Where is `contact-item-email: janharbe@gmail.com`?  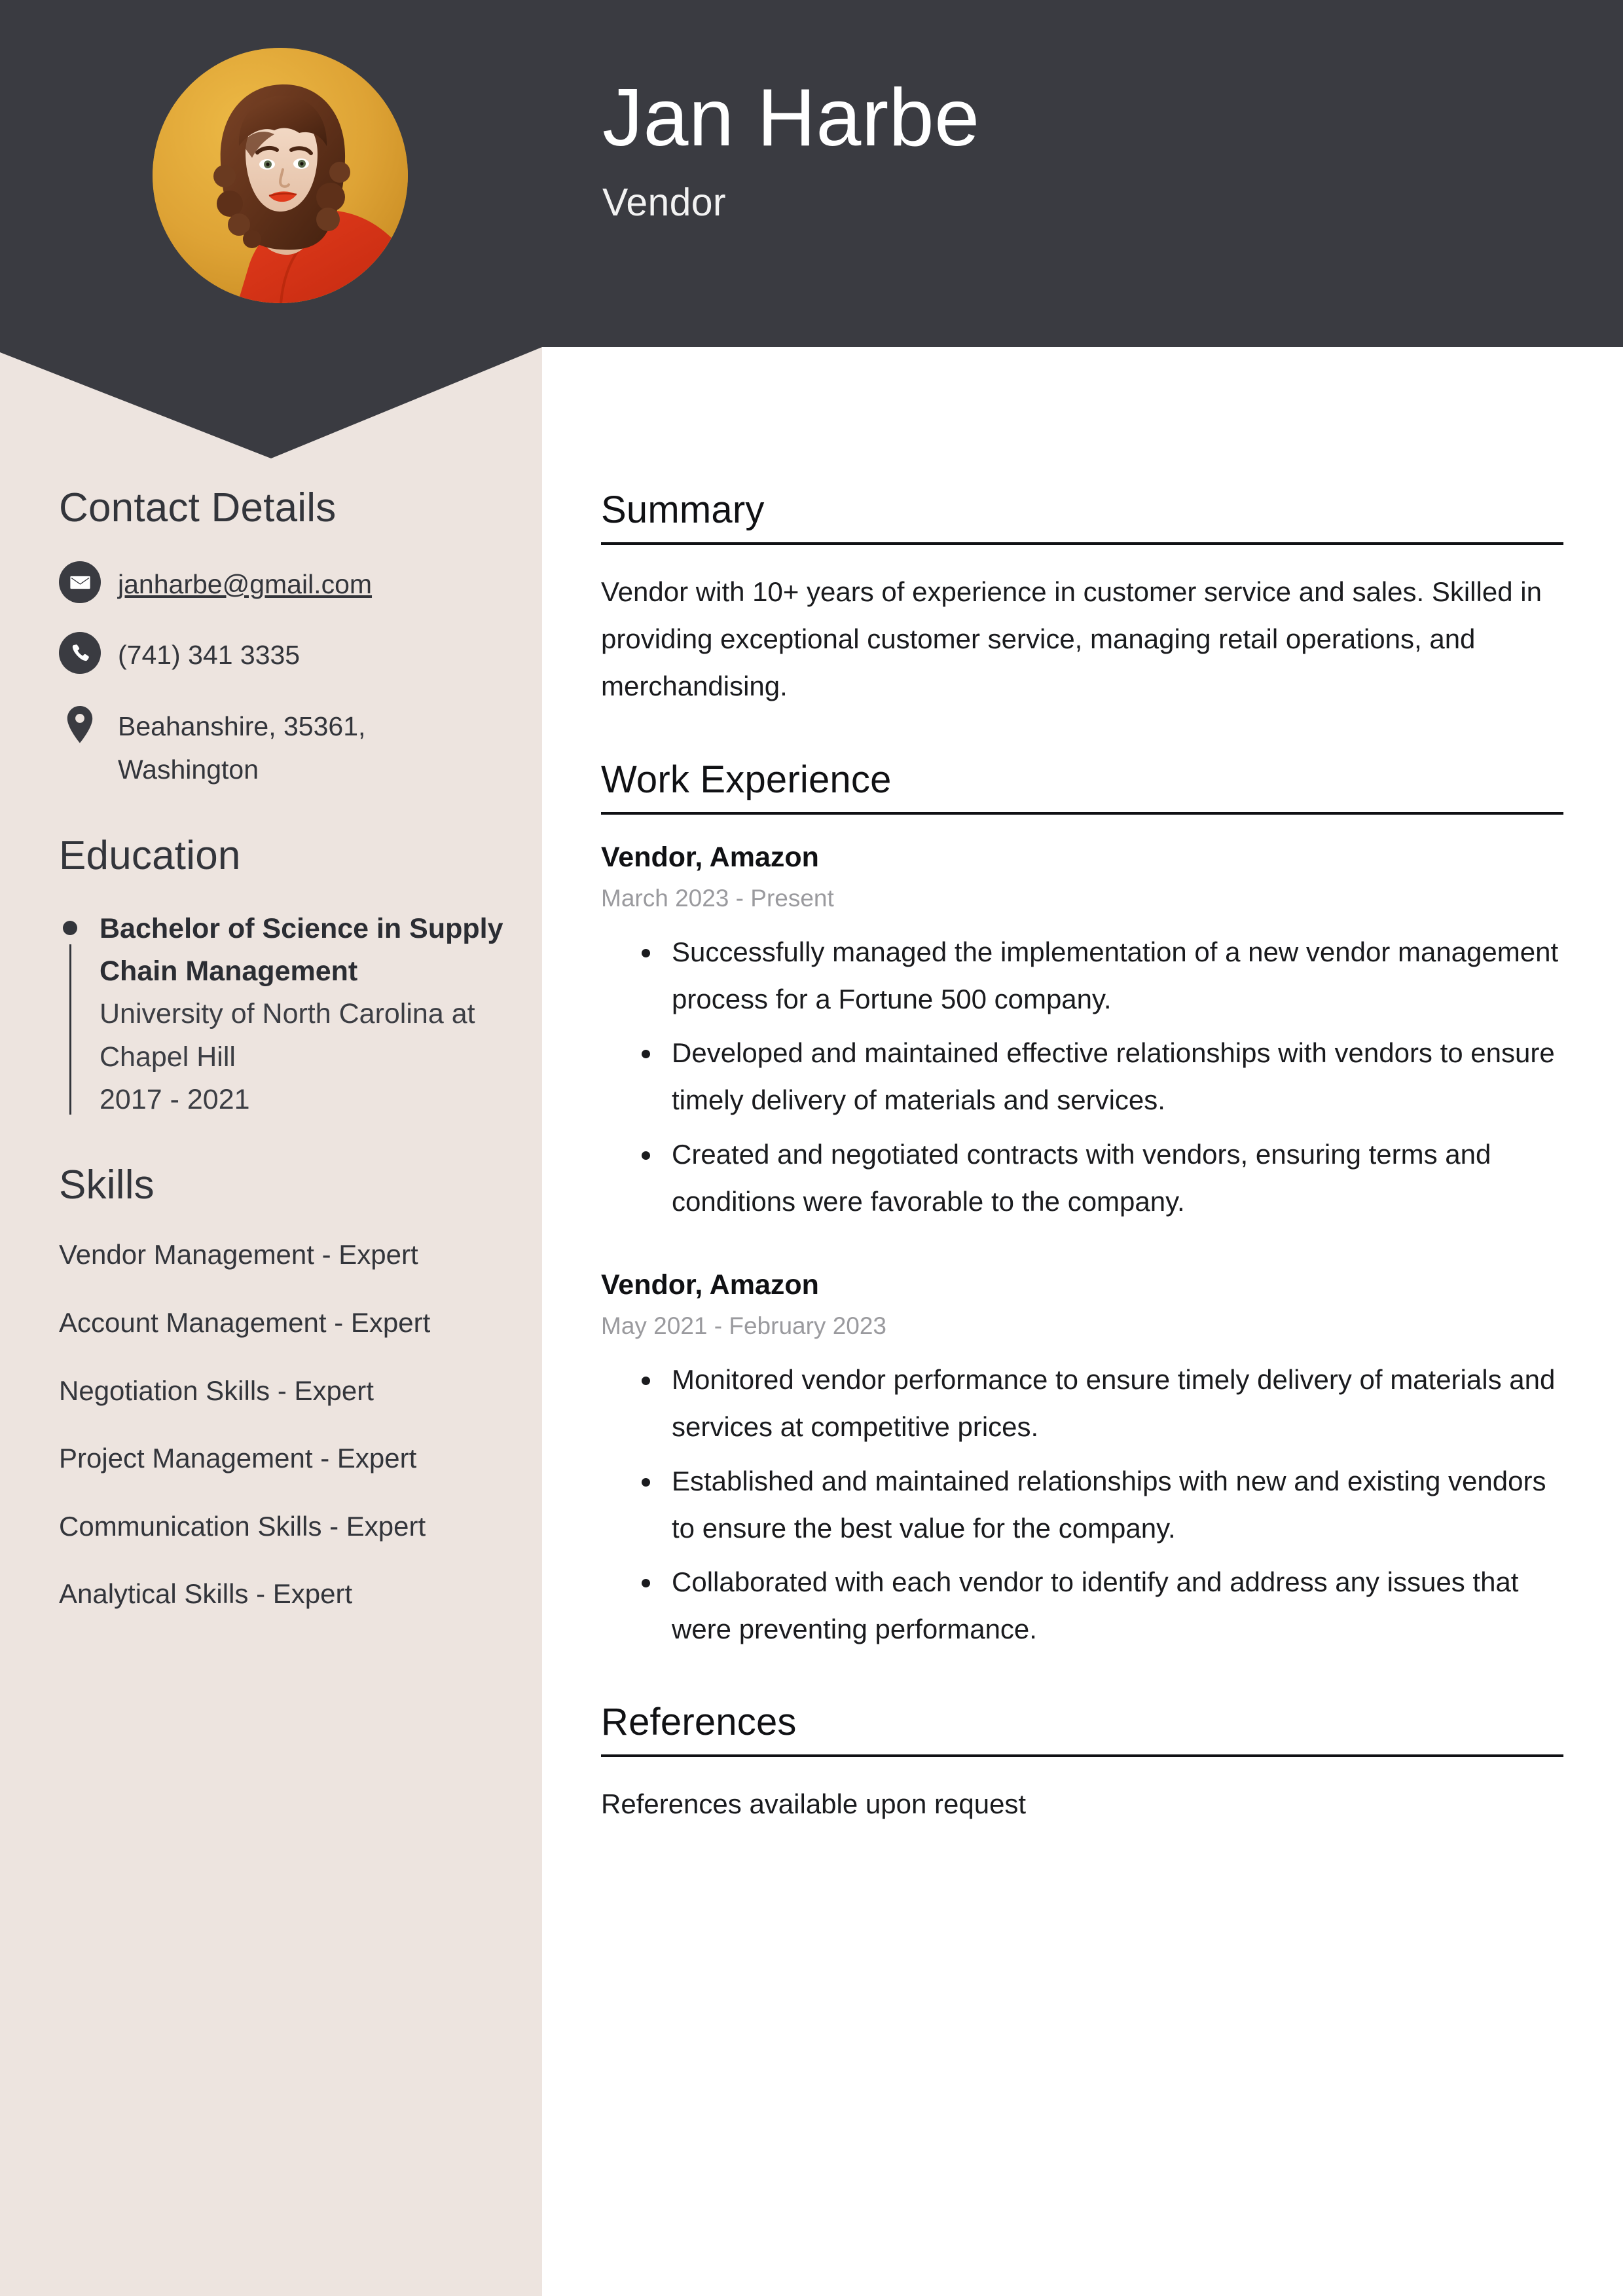
contact-item-email: janharbe@gmail.com is located at coordinates (281, 583).